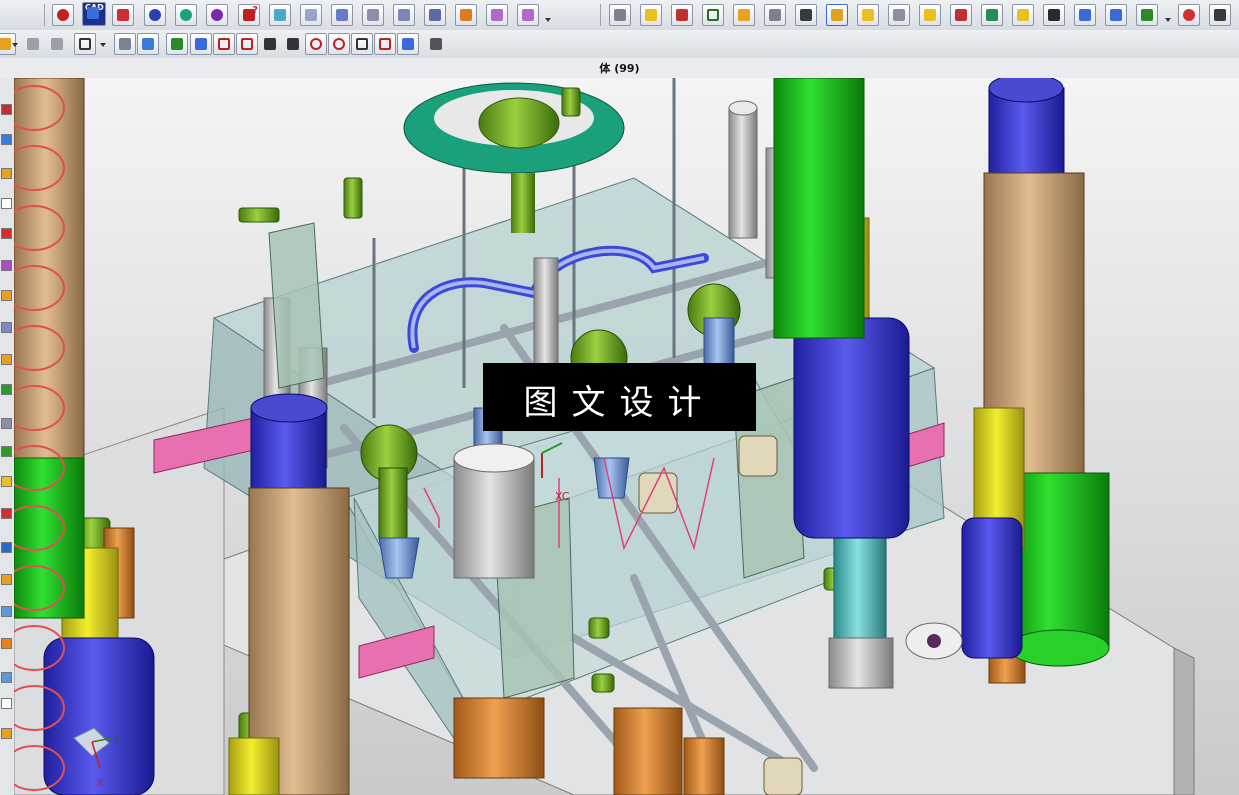 This screenshot has width=1239, height=795. Describe the element at coordinates (6, 139) in the screenshot. I see `part-navigator-icon` at that location.